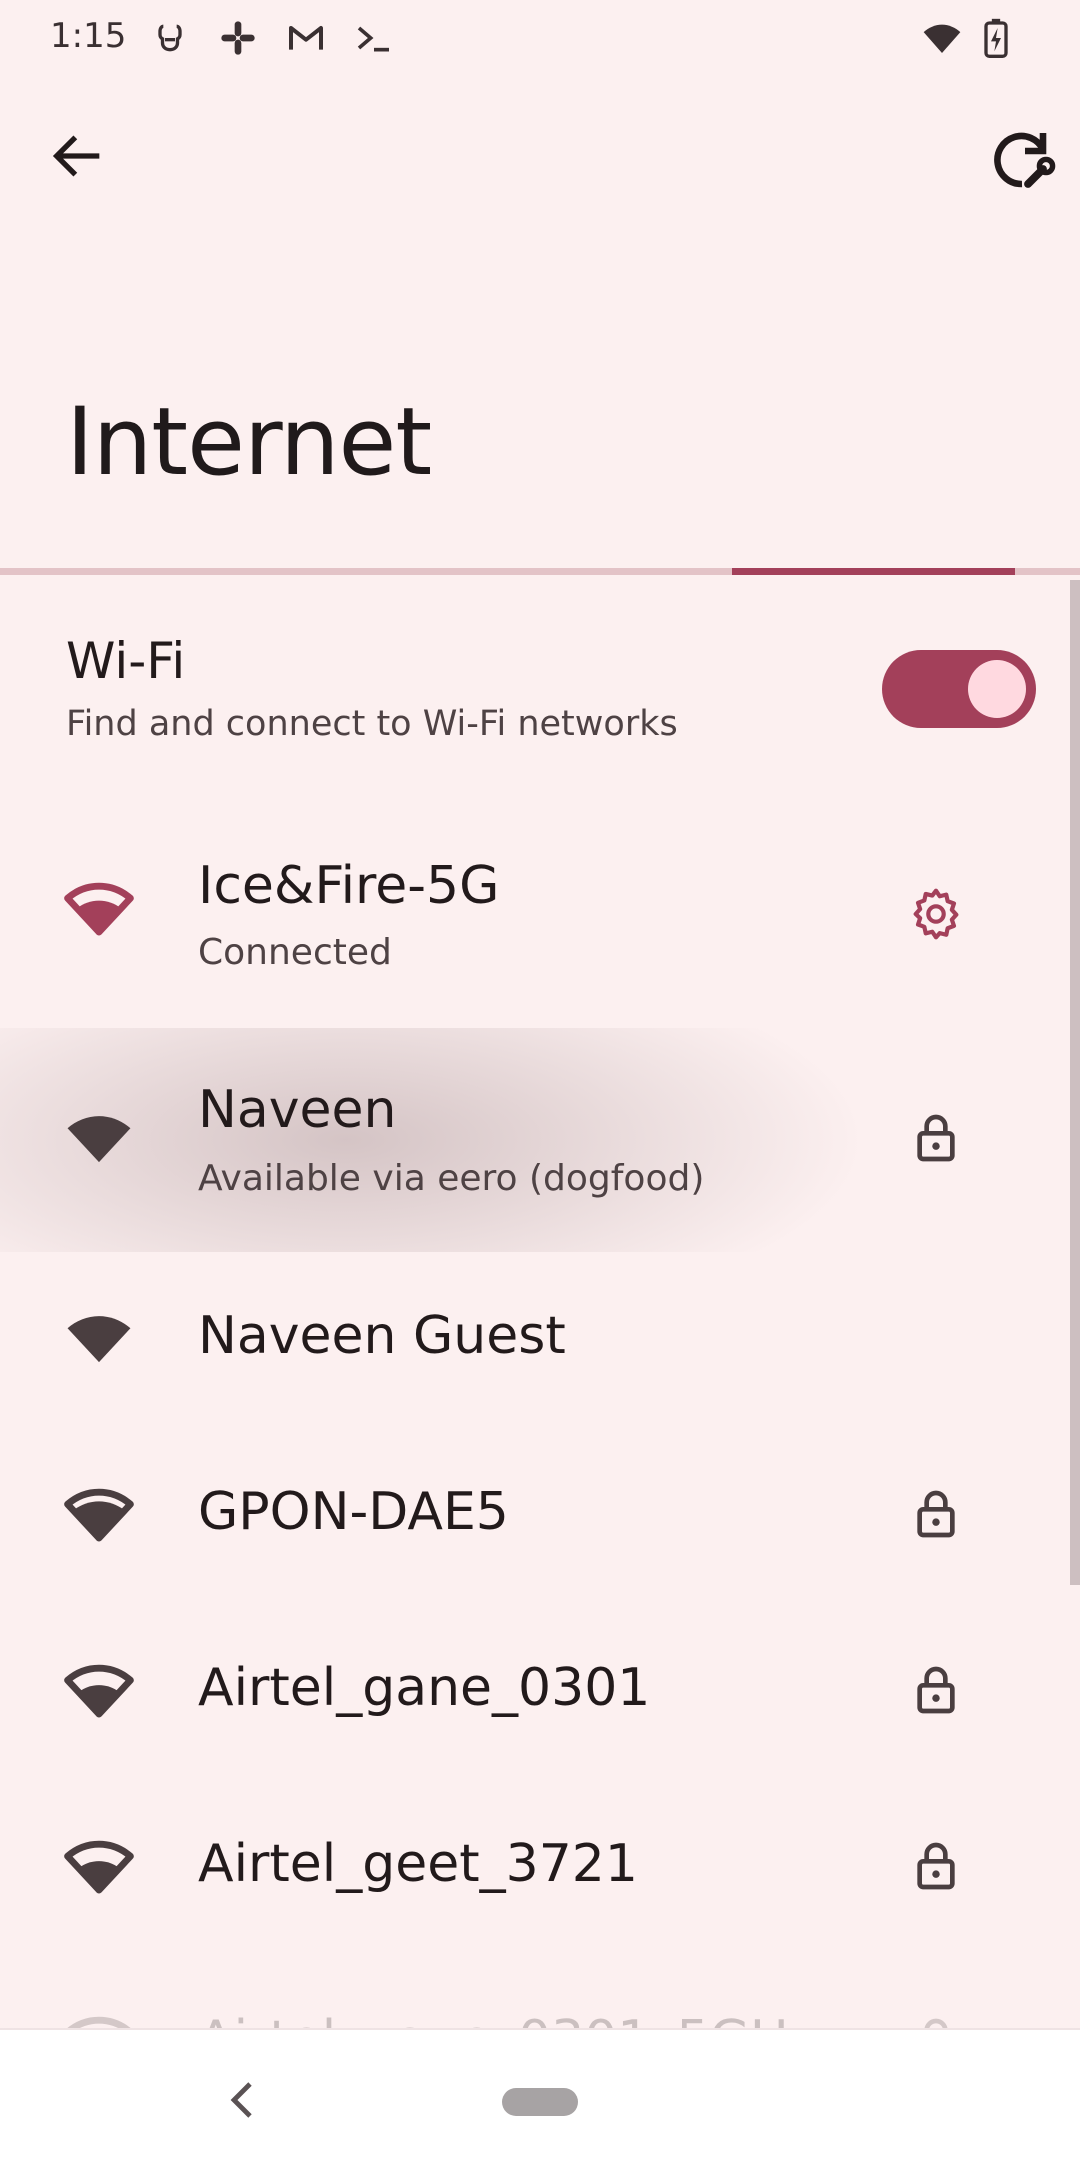 The width and height of the screenshot is (1080, 2162). I want to click on network-row: Airtel_geet_3721, so click(540, 1867).